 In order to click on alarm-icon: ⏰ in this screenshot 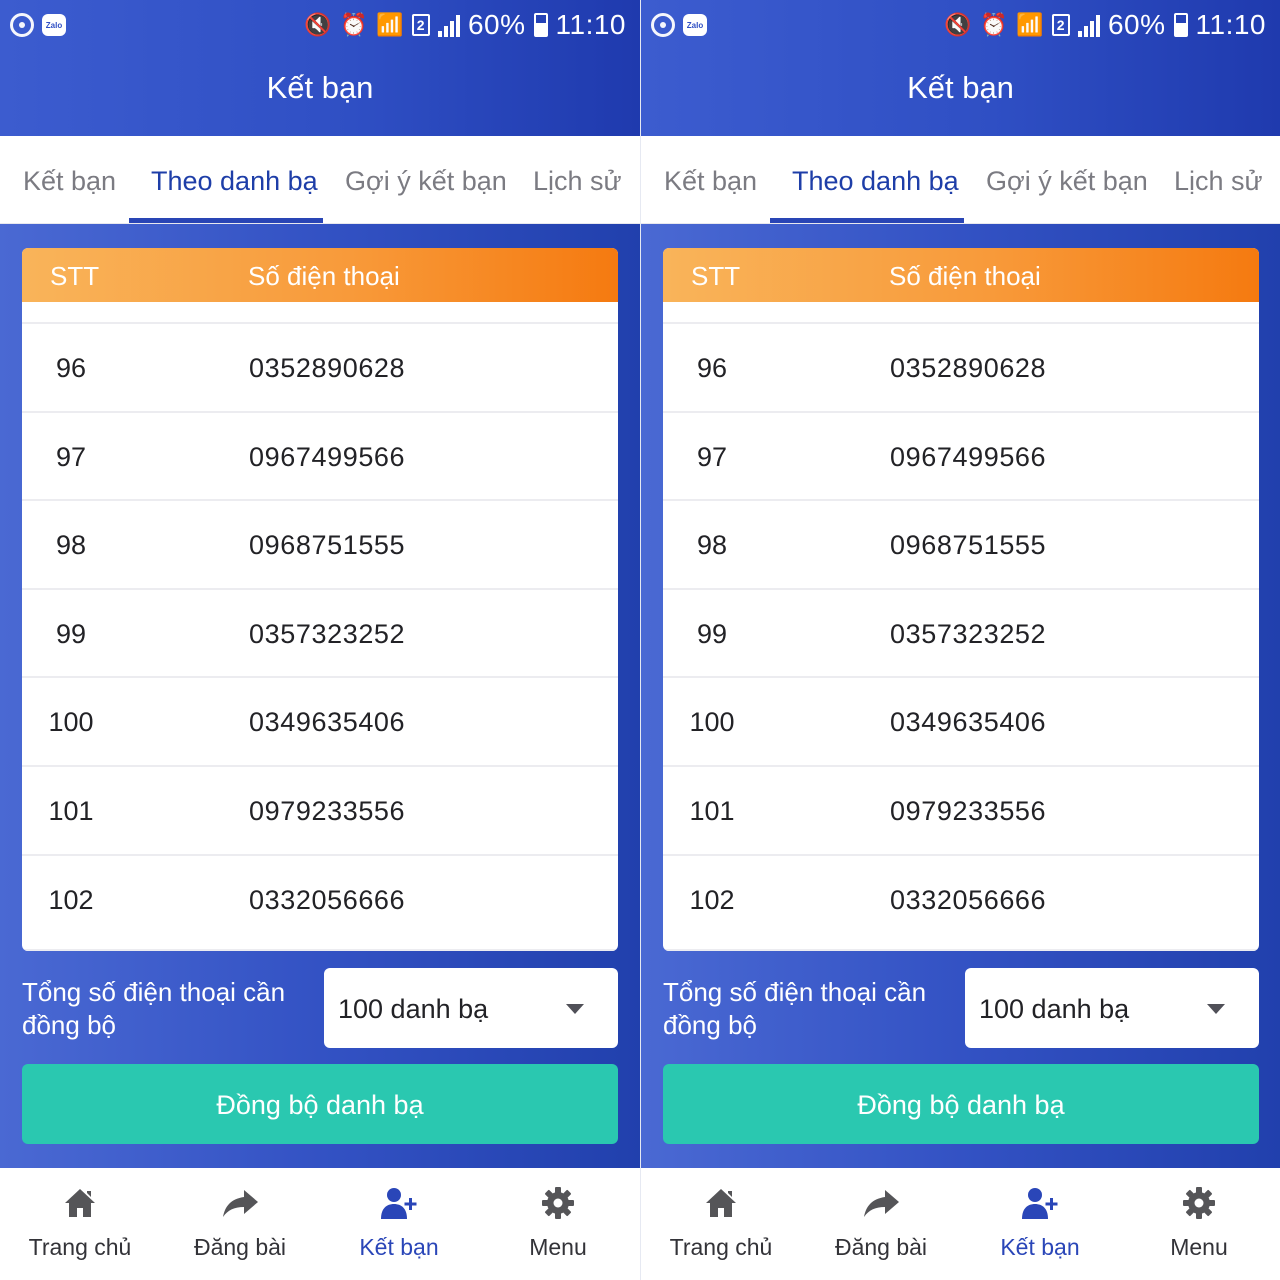, I will do `click(354, 24)`.